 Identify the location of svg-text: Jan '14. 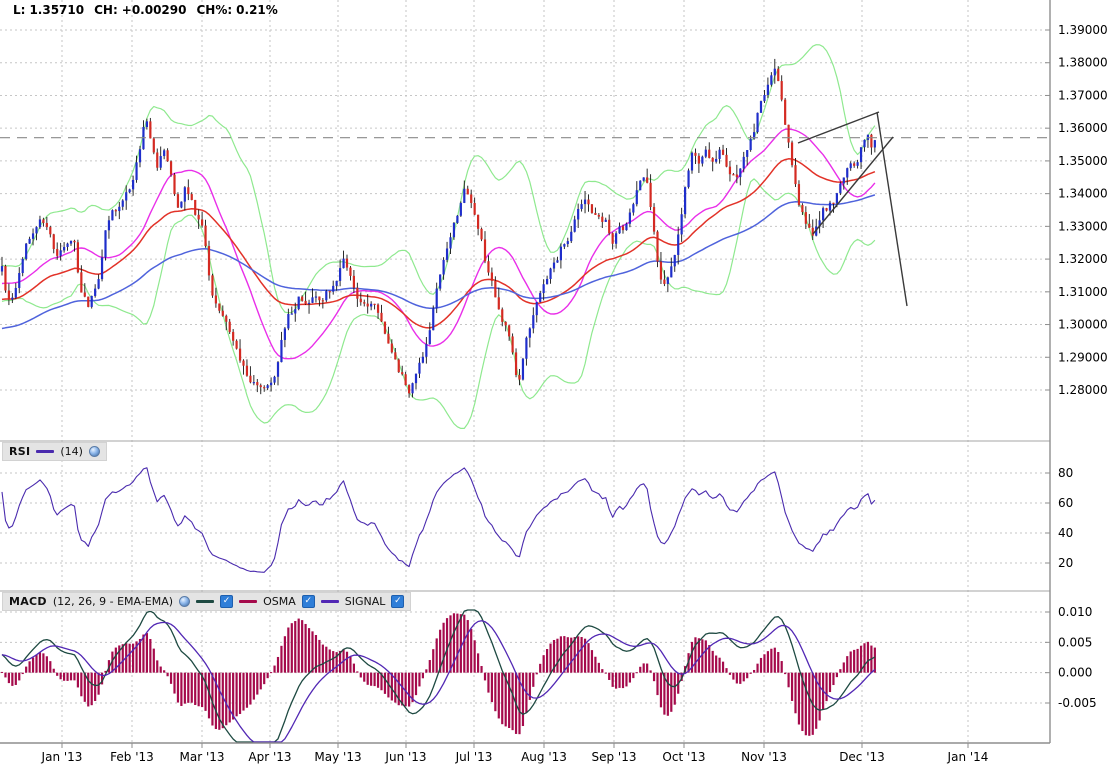
(968, 757).